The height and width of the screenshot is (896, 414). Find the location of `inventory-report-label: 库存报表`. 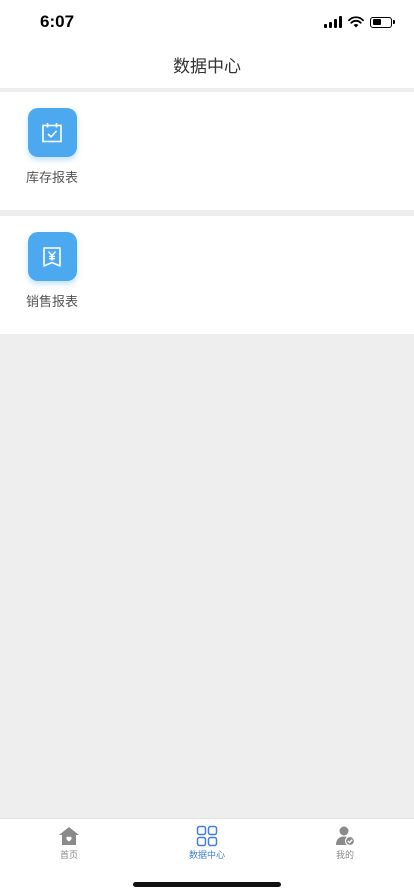

inventory-report-label: 库存报表 is located at coordinates (51, 178).